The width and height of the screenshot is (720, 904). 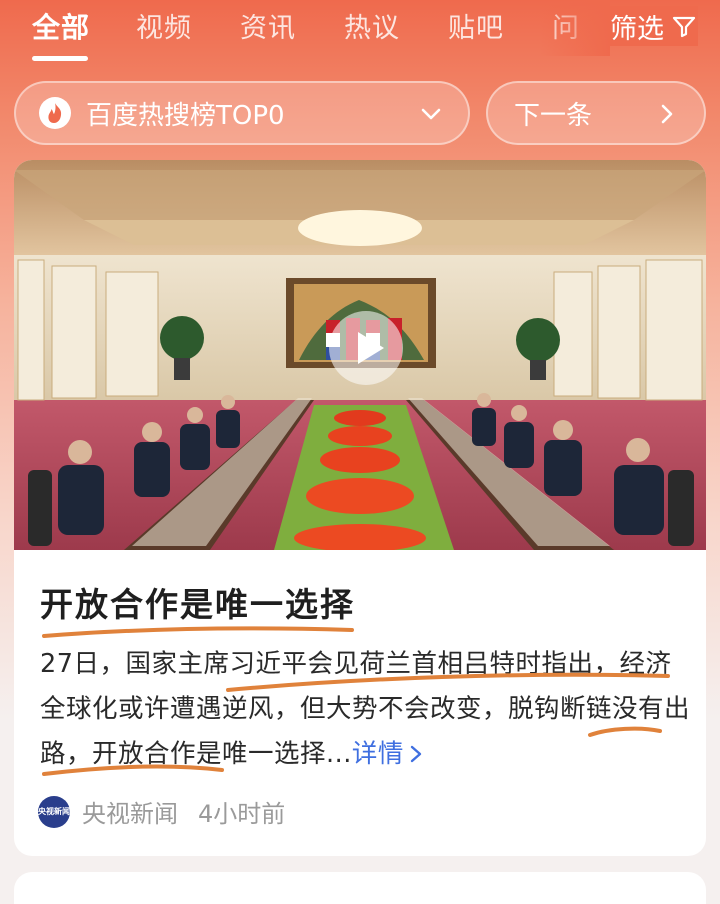 I want to click on flame-icon, so click(x=55, y=113).